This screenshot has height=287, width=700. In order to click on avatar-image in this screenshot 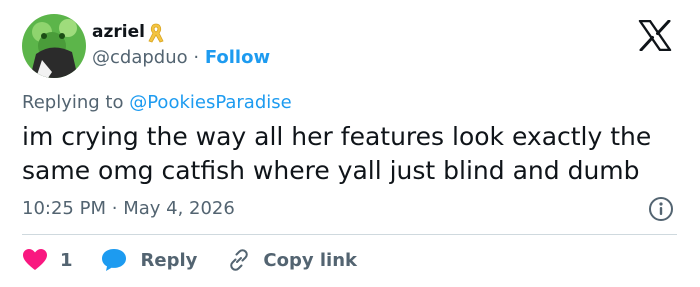, I will do `click(54, 46)`.